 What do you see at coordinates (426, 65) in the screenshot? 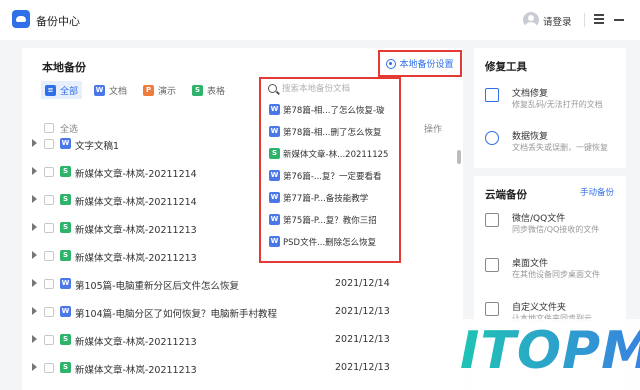
I see `settings-label: 本地备份设置` at bounding box center [426, 65].